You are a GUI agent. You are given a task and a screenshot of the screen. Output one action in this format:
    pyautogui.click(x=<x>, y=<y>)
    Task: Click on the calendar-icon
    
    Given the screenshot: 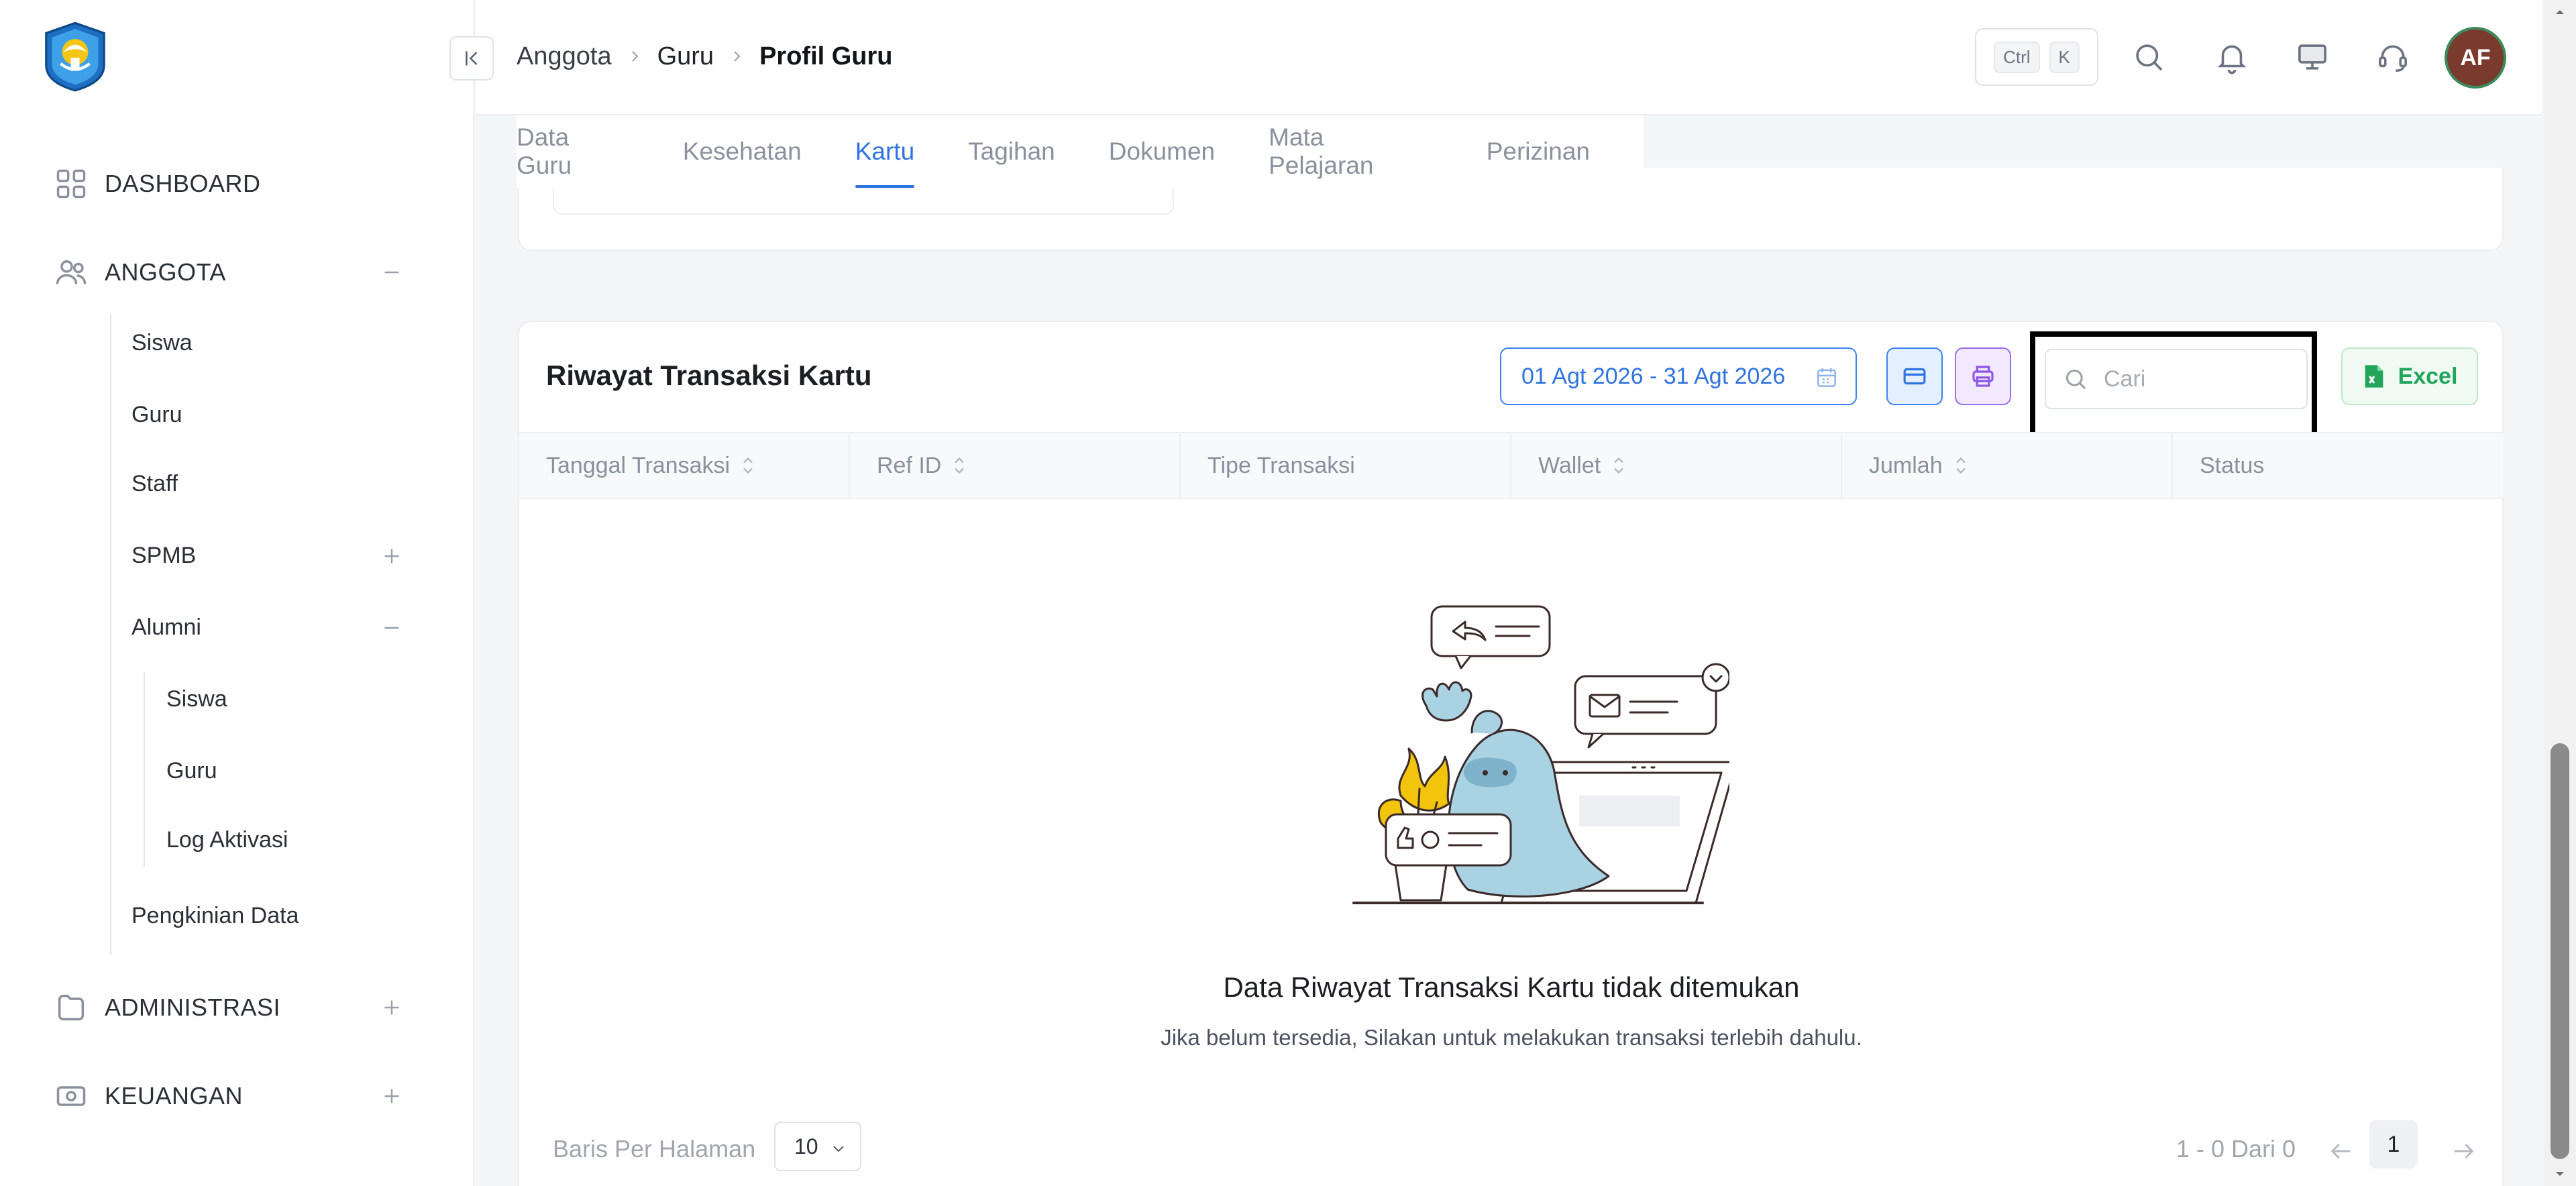 What is the action you would take?
    pyautogui.click(x=1826, y=377)
    